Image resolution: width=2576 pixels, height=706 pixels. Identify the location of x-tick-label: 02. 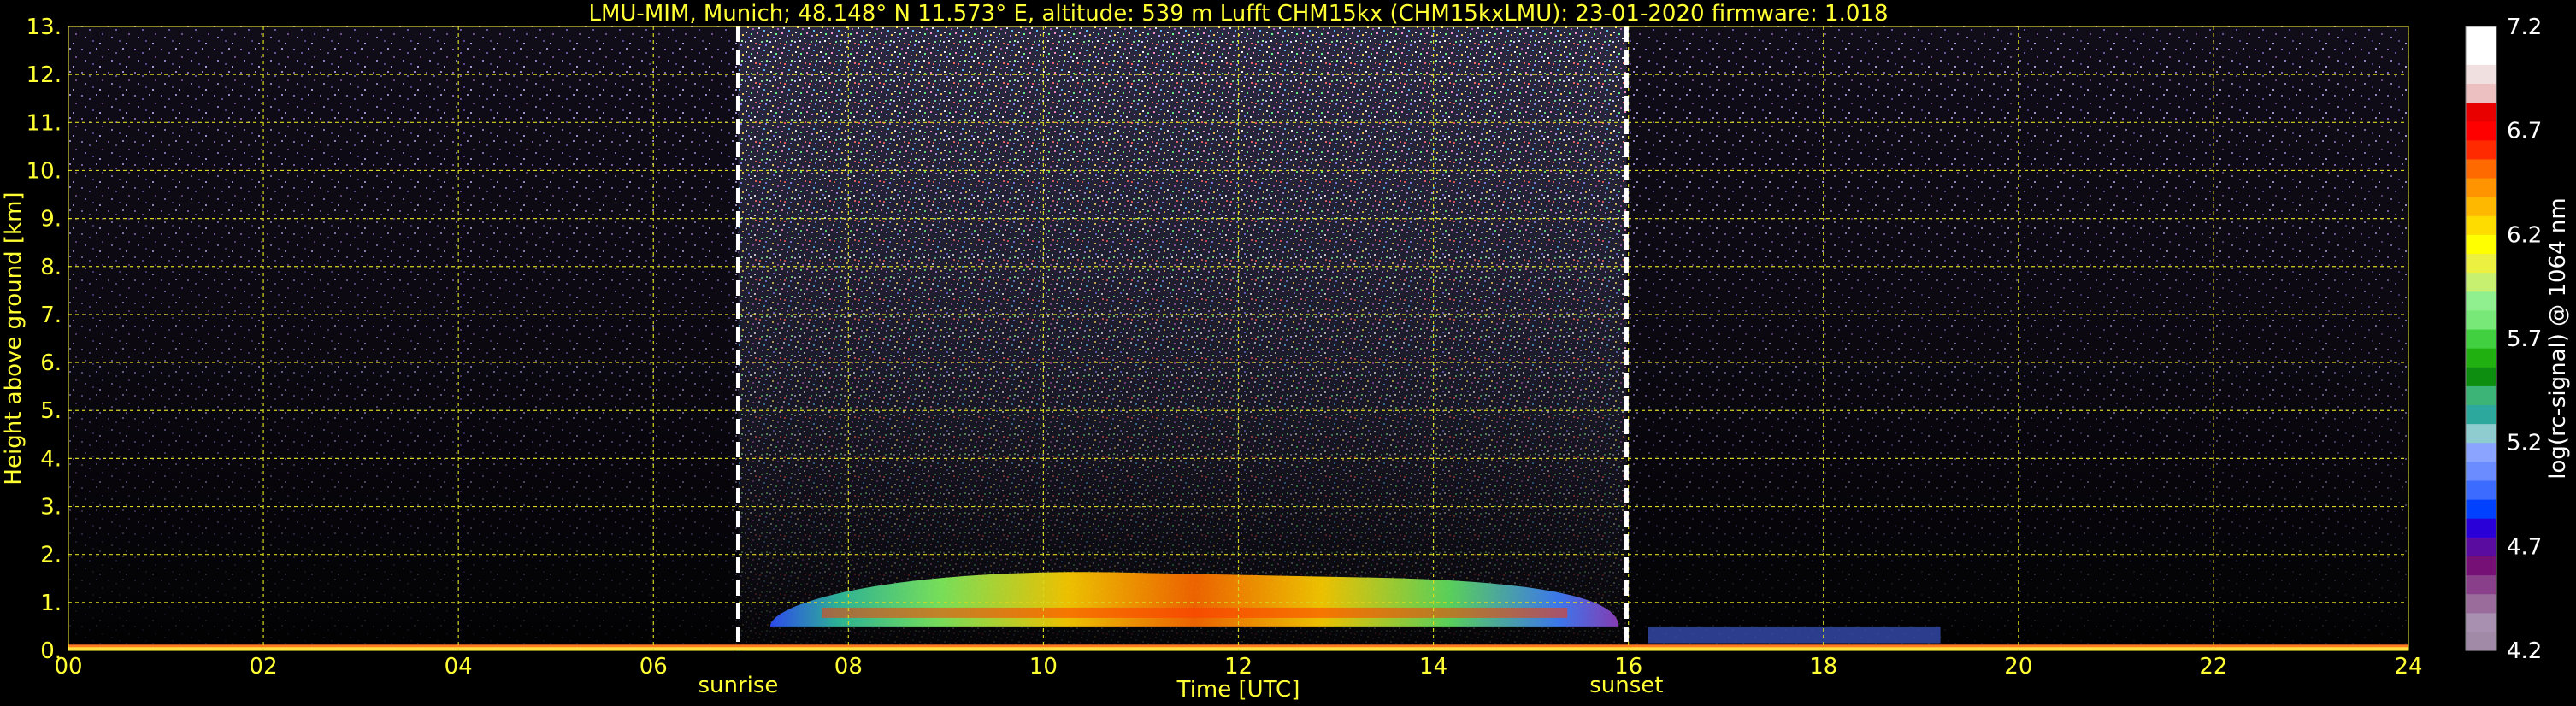
(264, 667).